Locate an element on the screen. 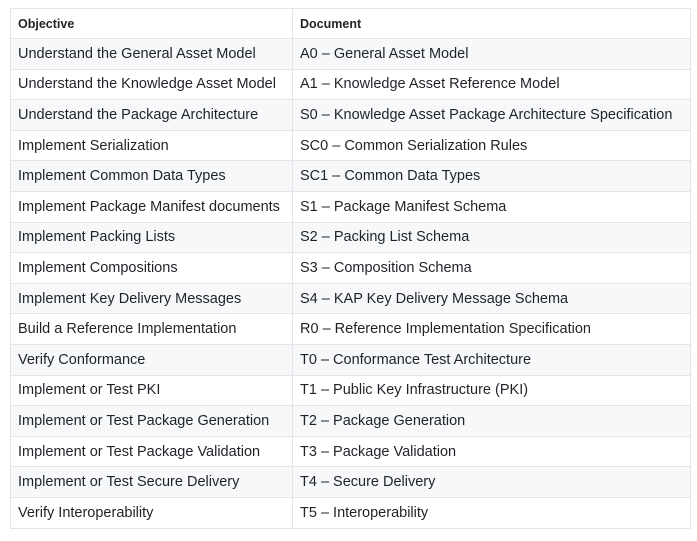 The height and width of the screenshot is (541, 697). document-cell: T2 – Package Generation is located at coordinates (491, 421).